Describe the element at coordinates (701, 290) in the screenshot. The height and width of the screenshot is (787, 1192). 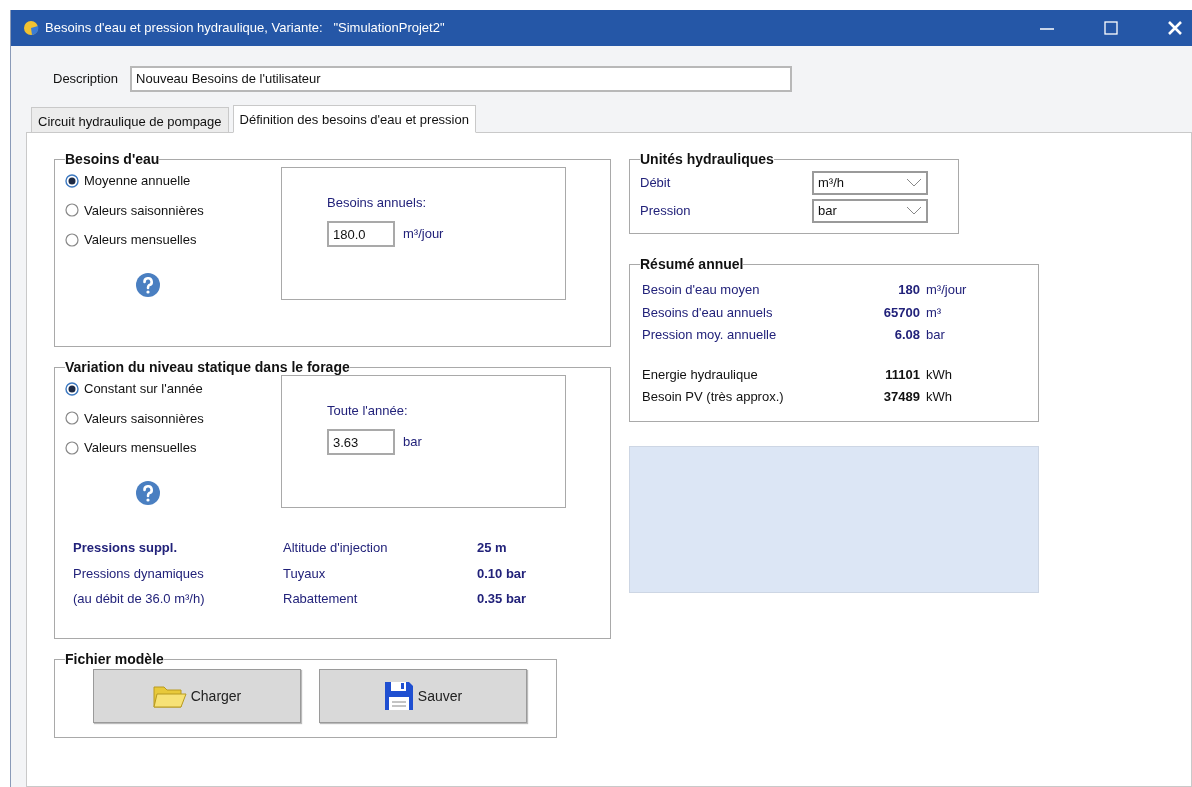
I see `field-label: Besoin d'eau moyen` at that location.